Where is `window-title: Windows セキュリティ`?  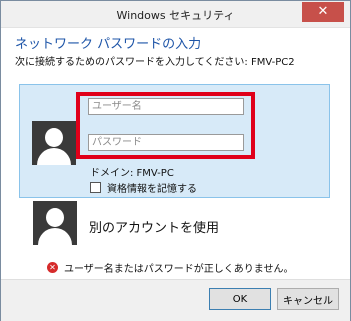
window-title: Windows セキュリティ is located at coordinates (175, 15).